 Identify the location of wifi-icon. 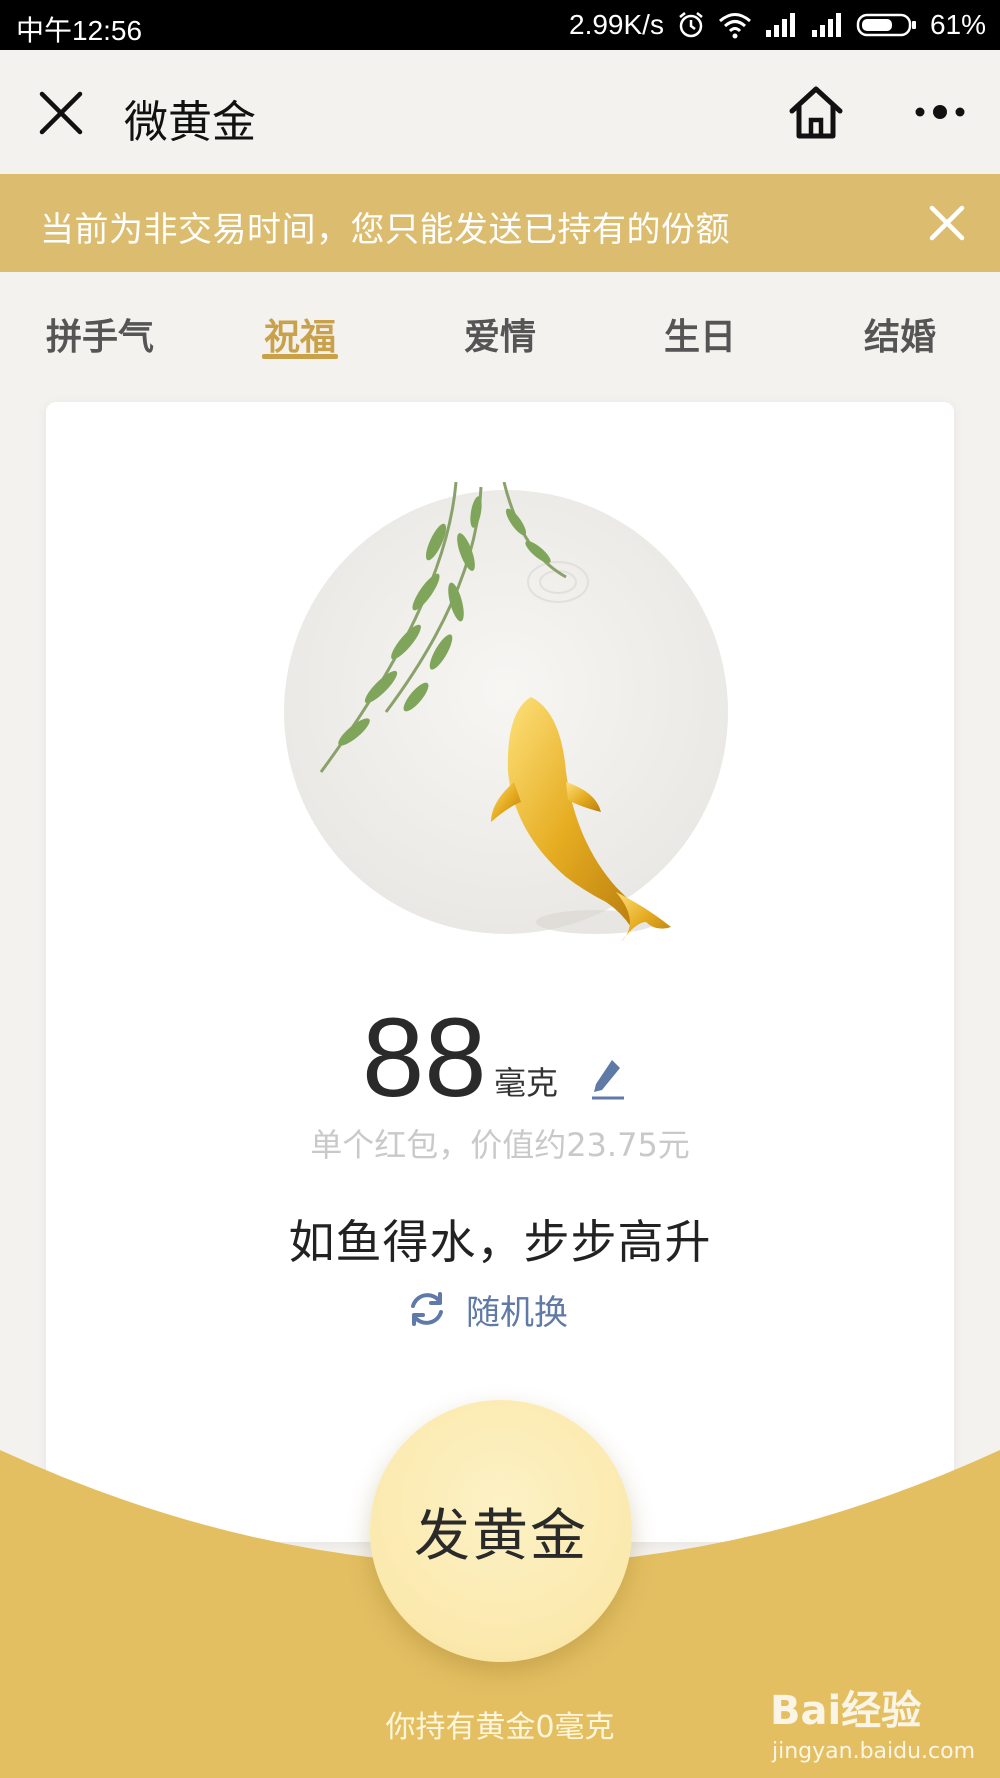
(734, 26).